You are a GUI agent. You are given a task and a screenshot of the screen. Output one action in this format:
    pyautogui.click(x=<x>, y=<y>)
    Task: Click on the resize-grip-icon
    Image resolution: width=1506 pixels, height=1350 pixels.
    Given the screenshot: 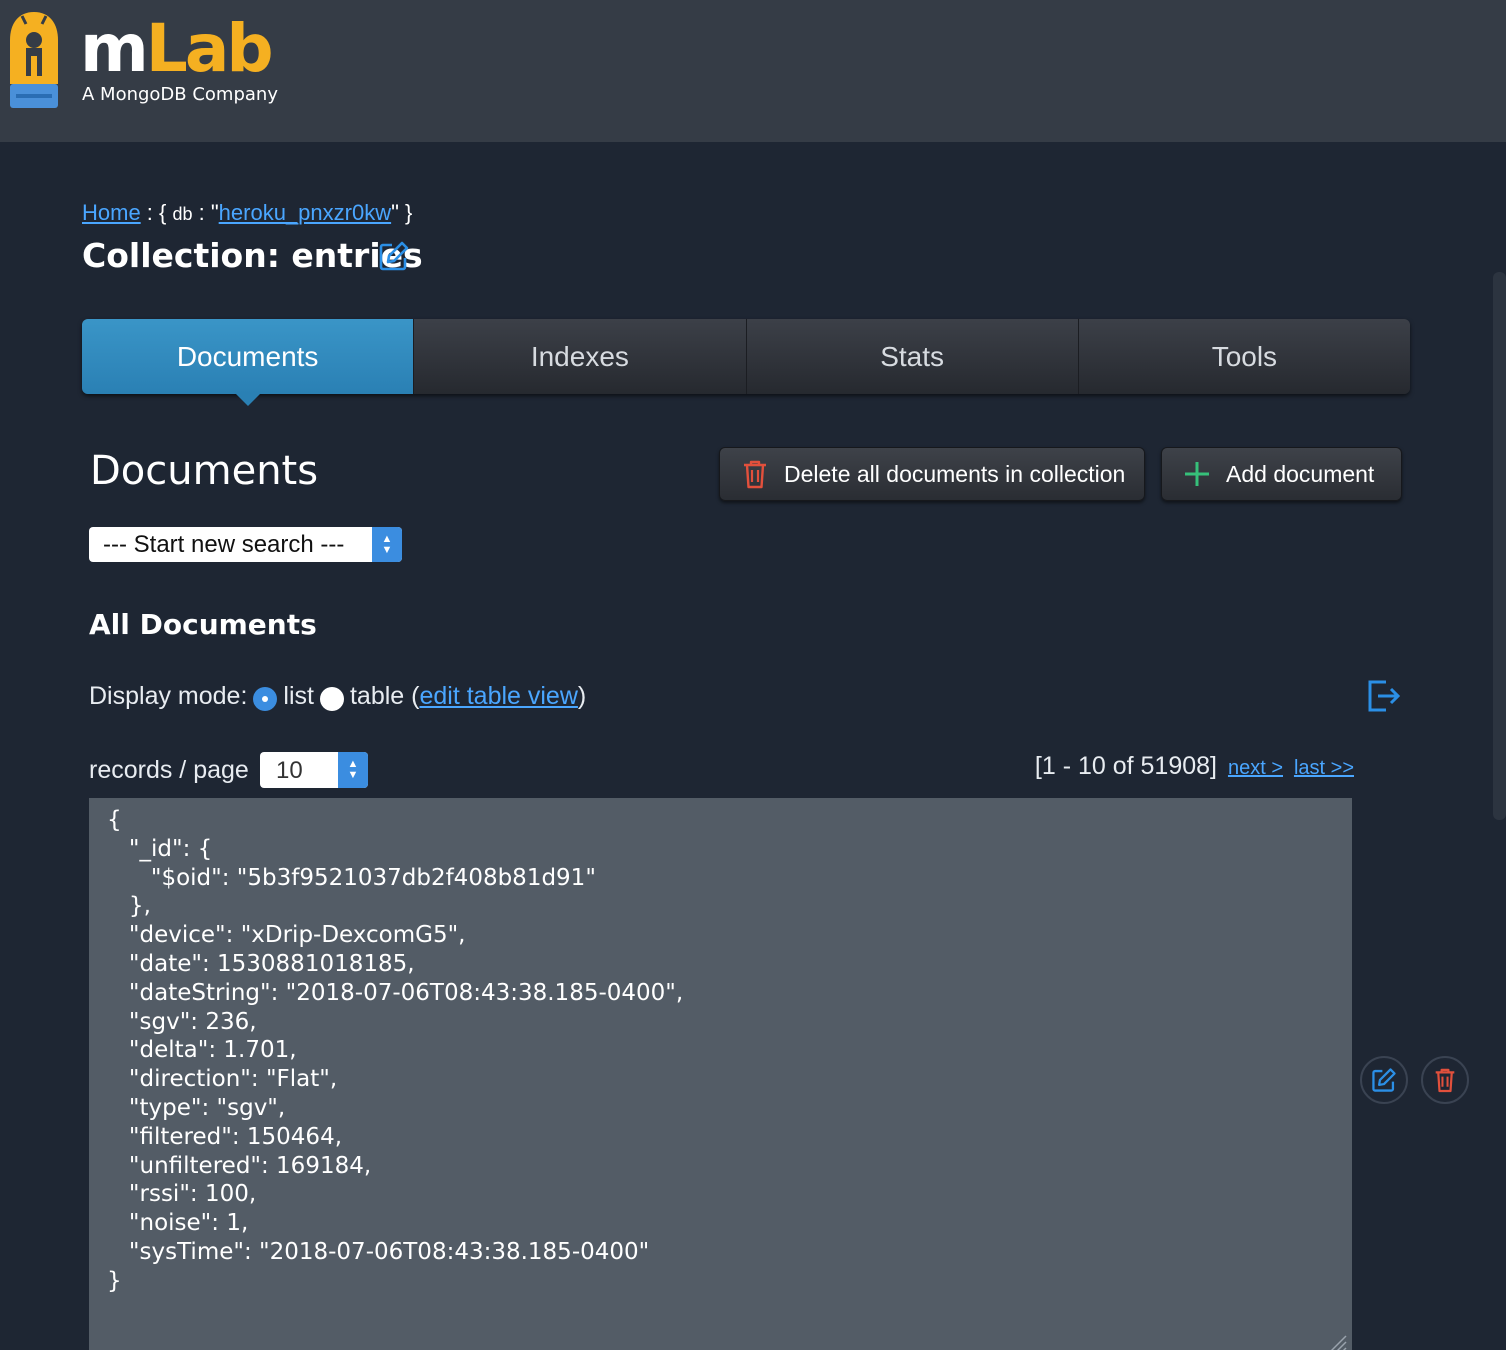 What is the action you would take?
    pyautogui.click(x=1337, y=1341)
    